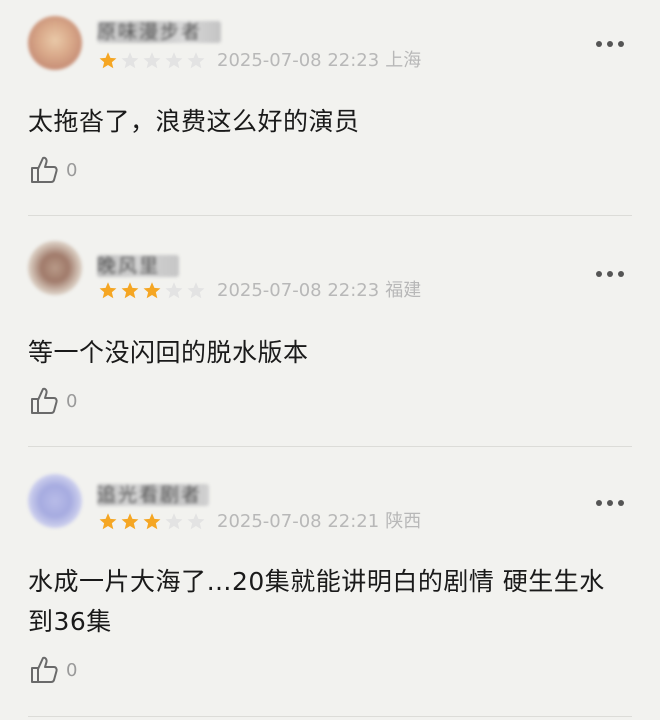 The image size is (660, 720). I want to click on username: 晚风里, so click(138, 266).